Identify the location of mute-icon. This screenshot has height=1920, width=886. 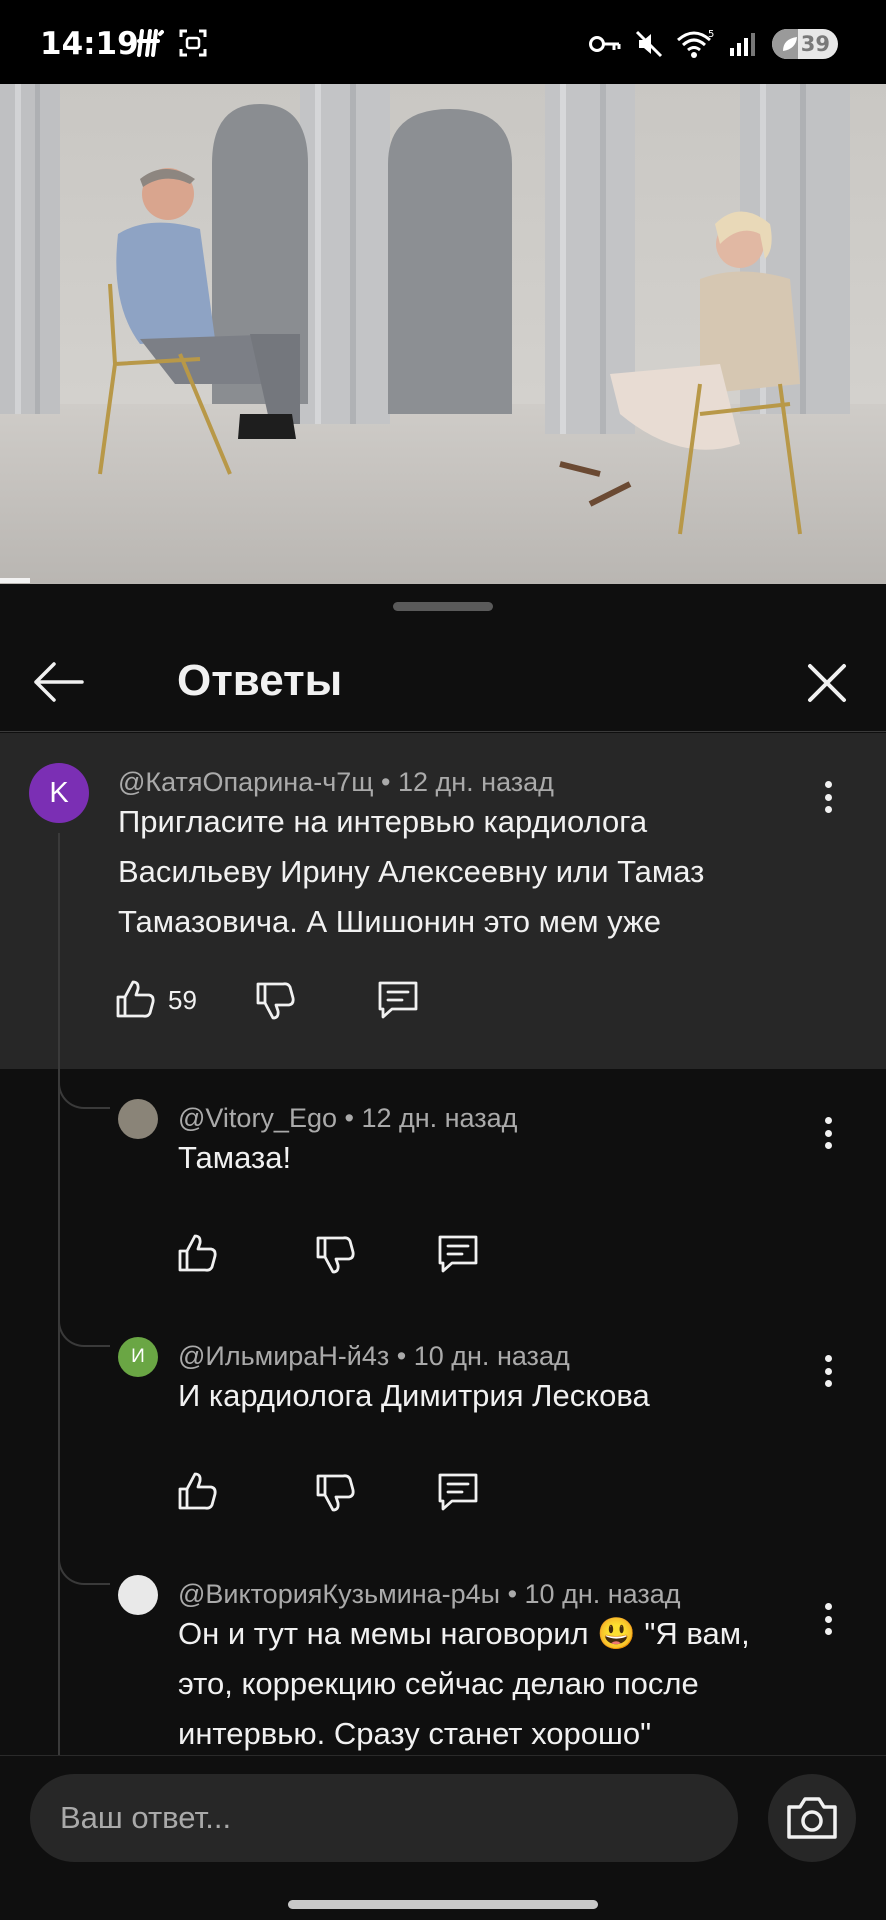
(649, 44).